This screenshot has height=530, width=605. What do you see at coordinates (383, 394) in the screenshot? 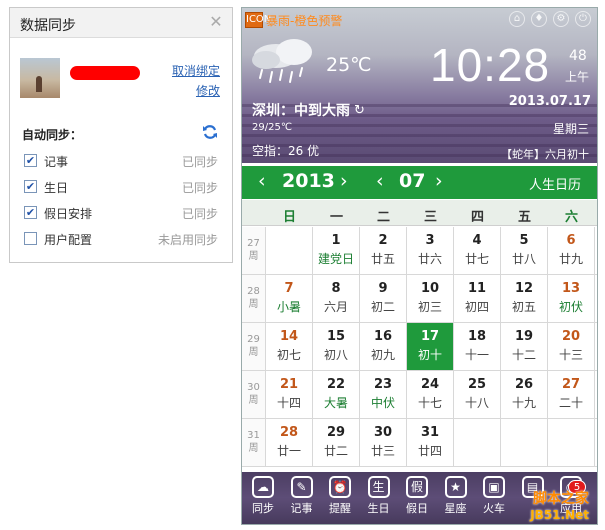
I see `day-cell: 23 中伏` at bounding box center [383, 394].